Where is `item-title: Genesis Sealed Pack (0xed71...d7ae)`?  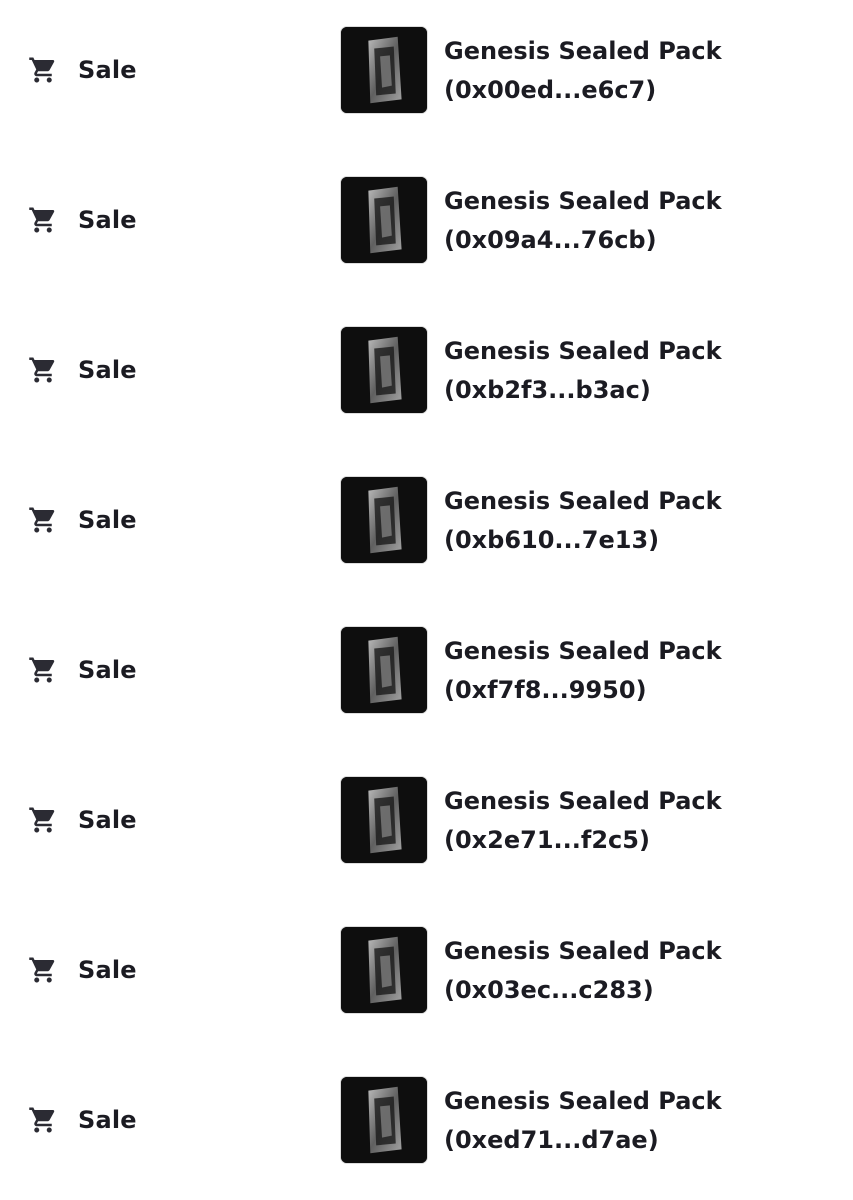 item-title: Genesis Sealed Pack (0xed71...d7ae) is located at coordinates (594, 1121).